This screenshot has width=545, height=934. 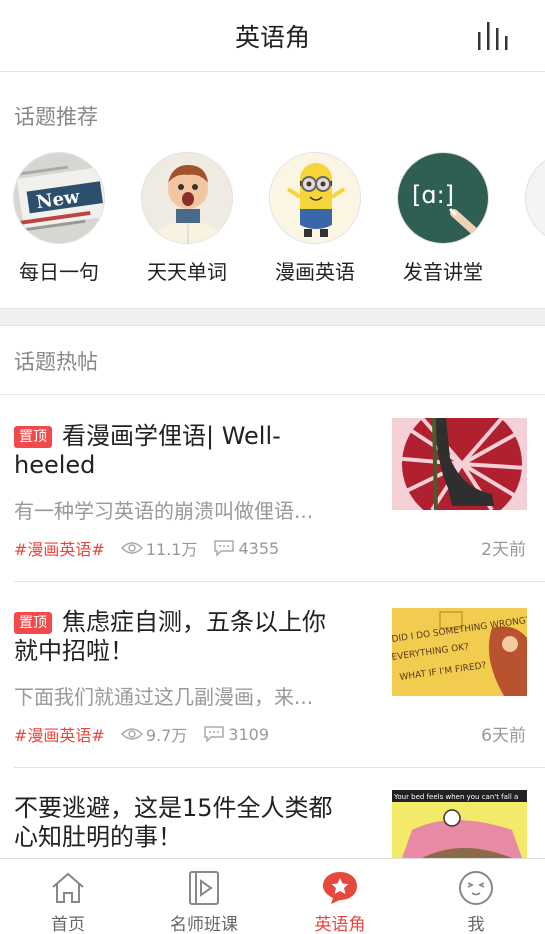 I want to click on tab-me: 我, so click(x=476, y=896).